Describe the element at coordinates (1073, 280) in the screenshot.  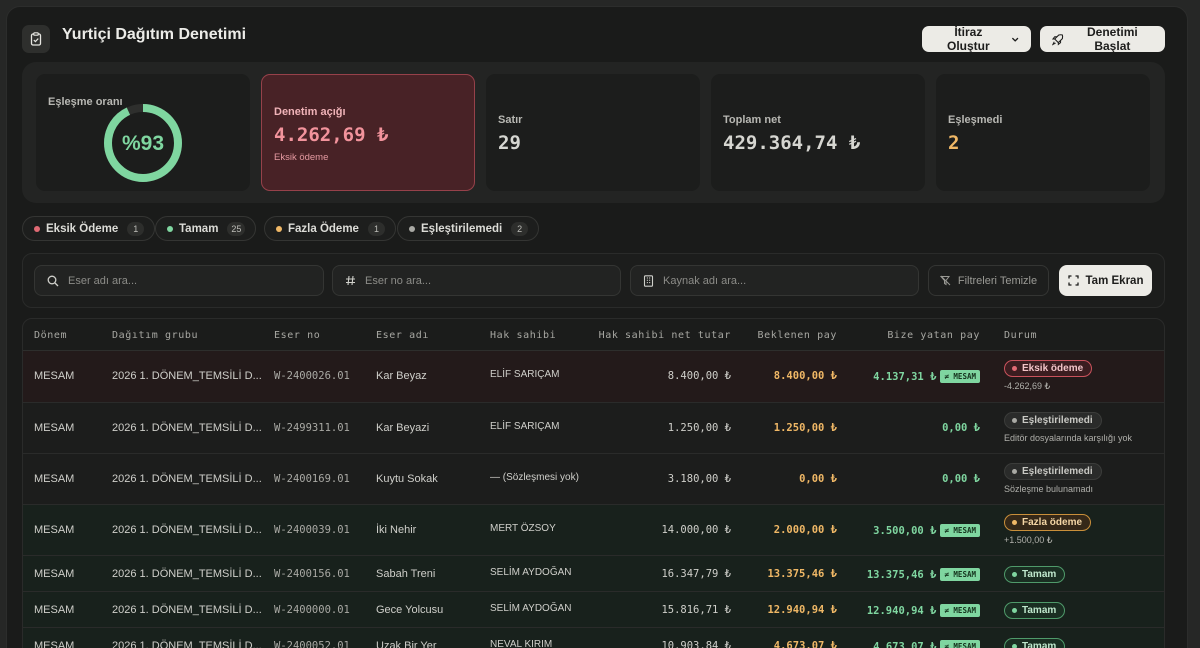
I see `fullscreen-icon` at that location.